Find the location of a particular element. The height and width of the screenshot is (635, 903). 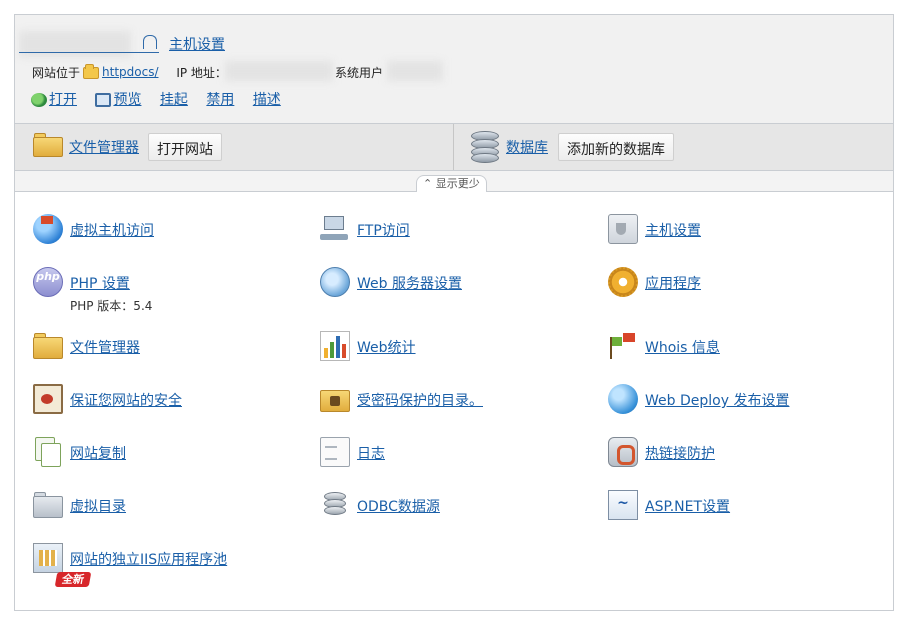

suspend-action: 挂起 is located at coordinates (174, 99).